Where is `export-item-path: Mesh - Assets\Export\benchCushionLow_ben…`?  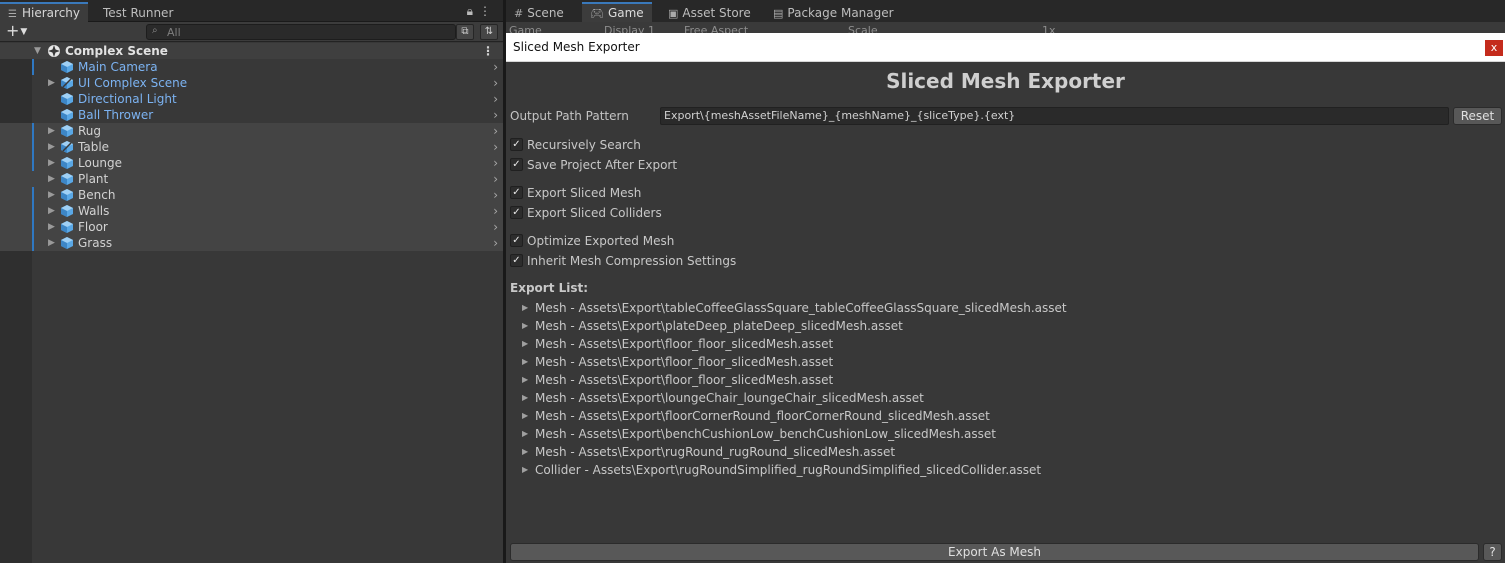
export-item-path: Mesh - Assets\Export\benchCushionLow_ben… is located at coordinates (765, 434).